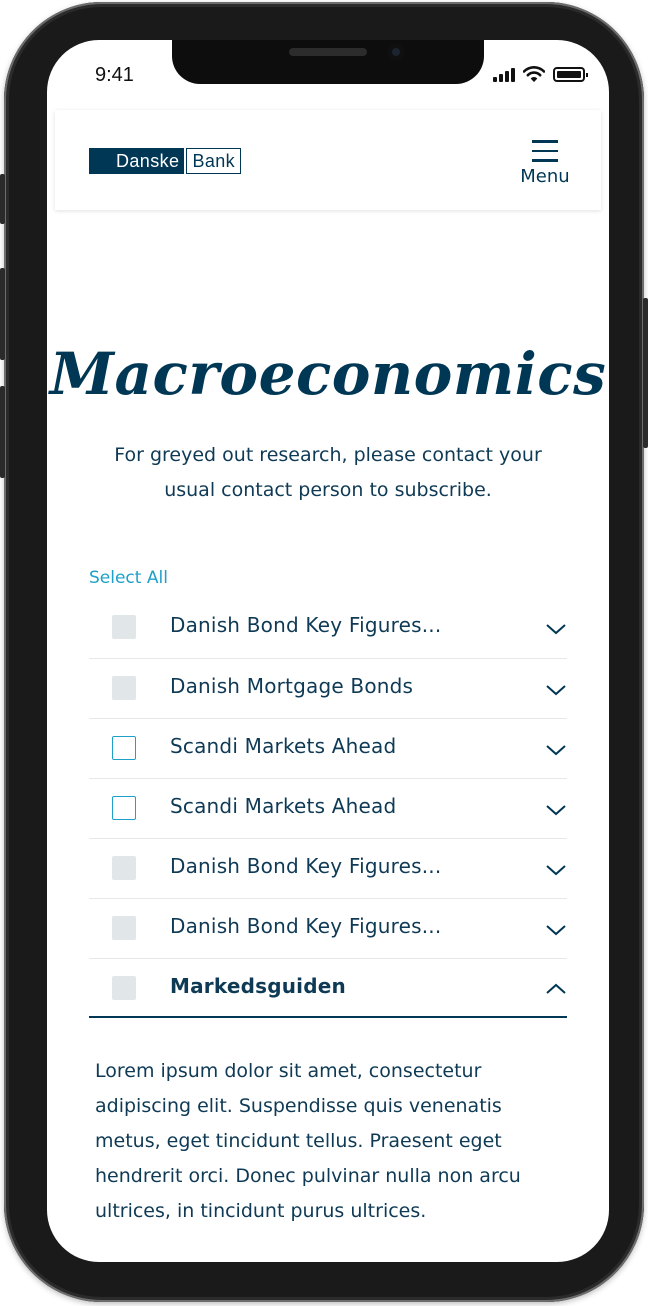 Image resolution: width=648 pixels, height=1306 pixels. What do you see at coordinates (545, 151) in the screenshot?
I see `hamburger-icon` at bounding box center [545, 151].